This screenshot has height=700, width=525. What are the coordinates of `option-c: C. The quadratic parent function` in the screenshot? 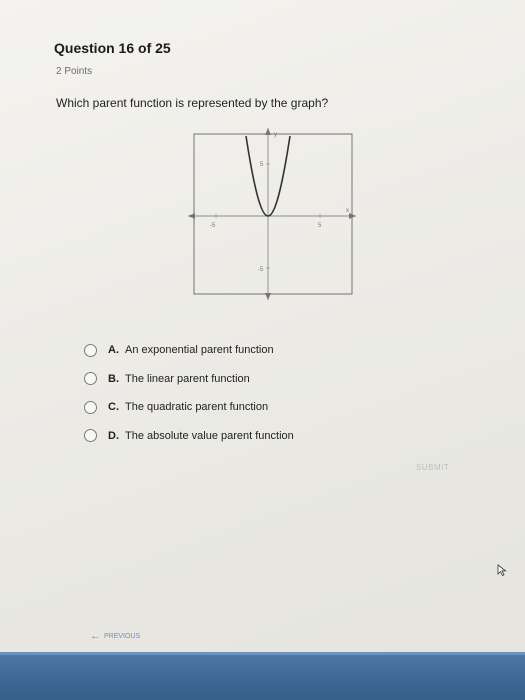 It's located at (189, 407).